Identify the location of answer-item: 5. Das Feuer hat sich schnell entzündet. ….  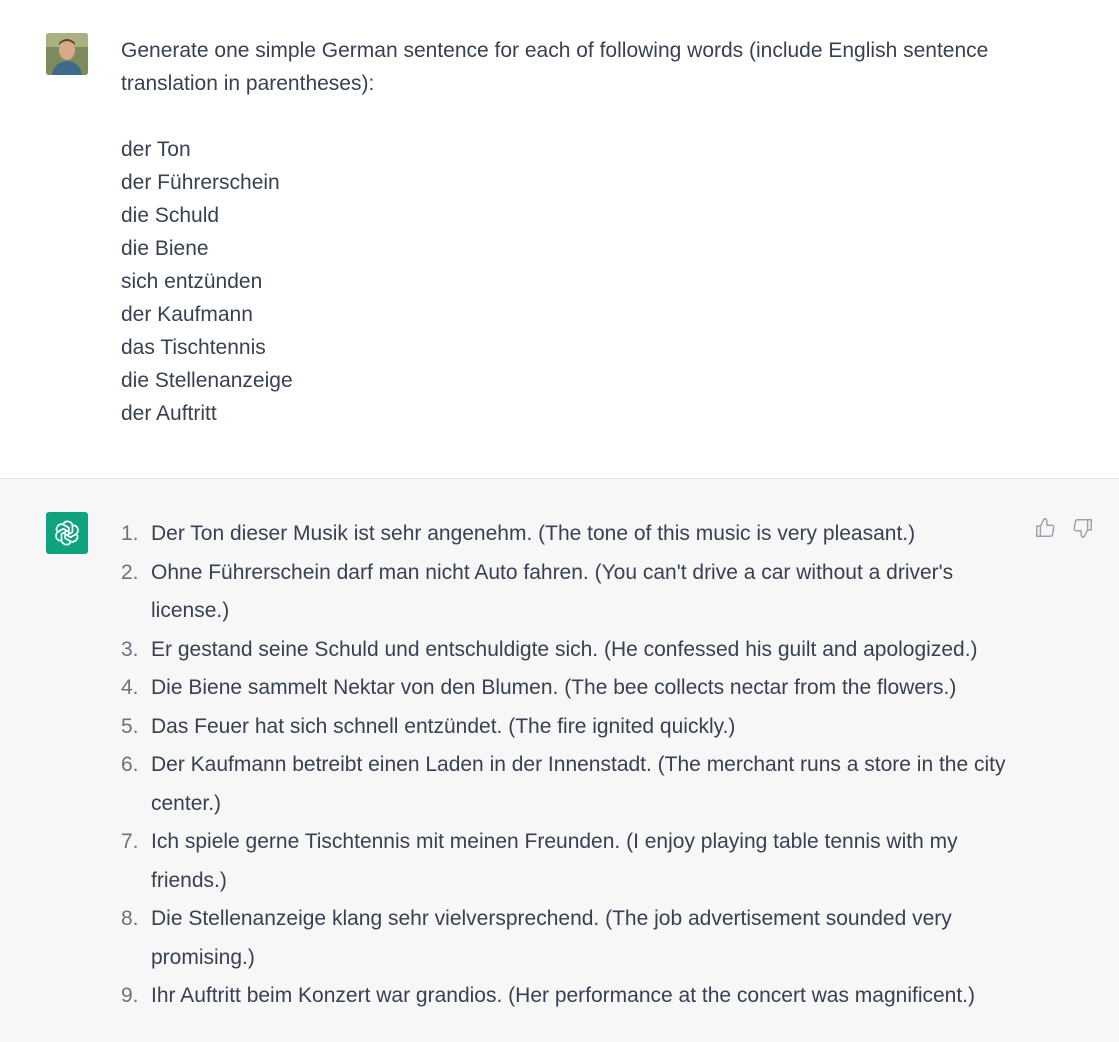
(566, 727).